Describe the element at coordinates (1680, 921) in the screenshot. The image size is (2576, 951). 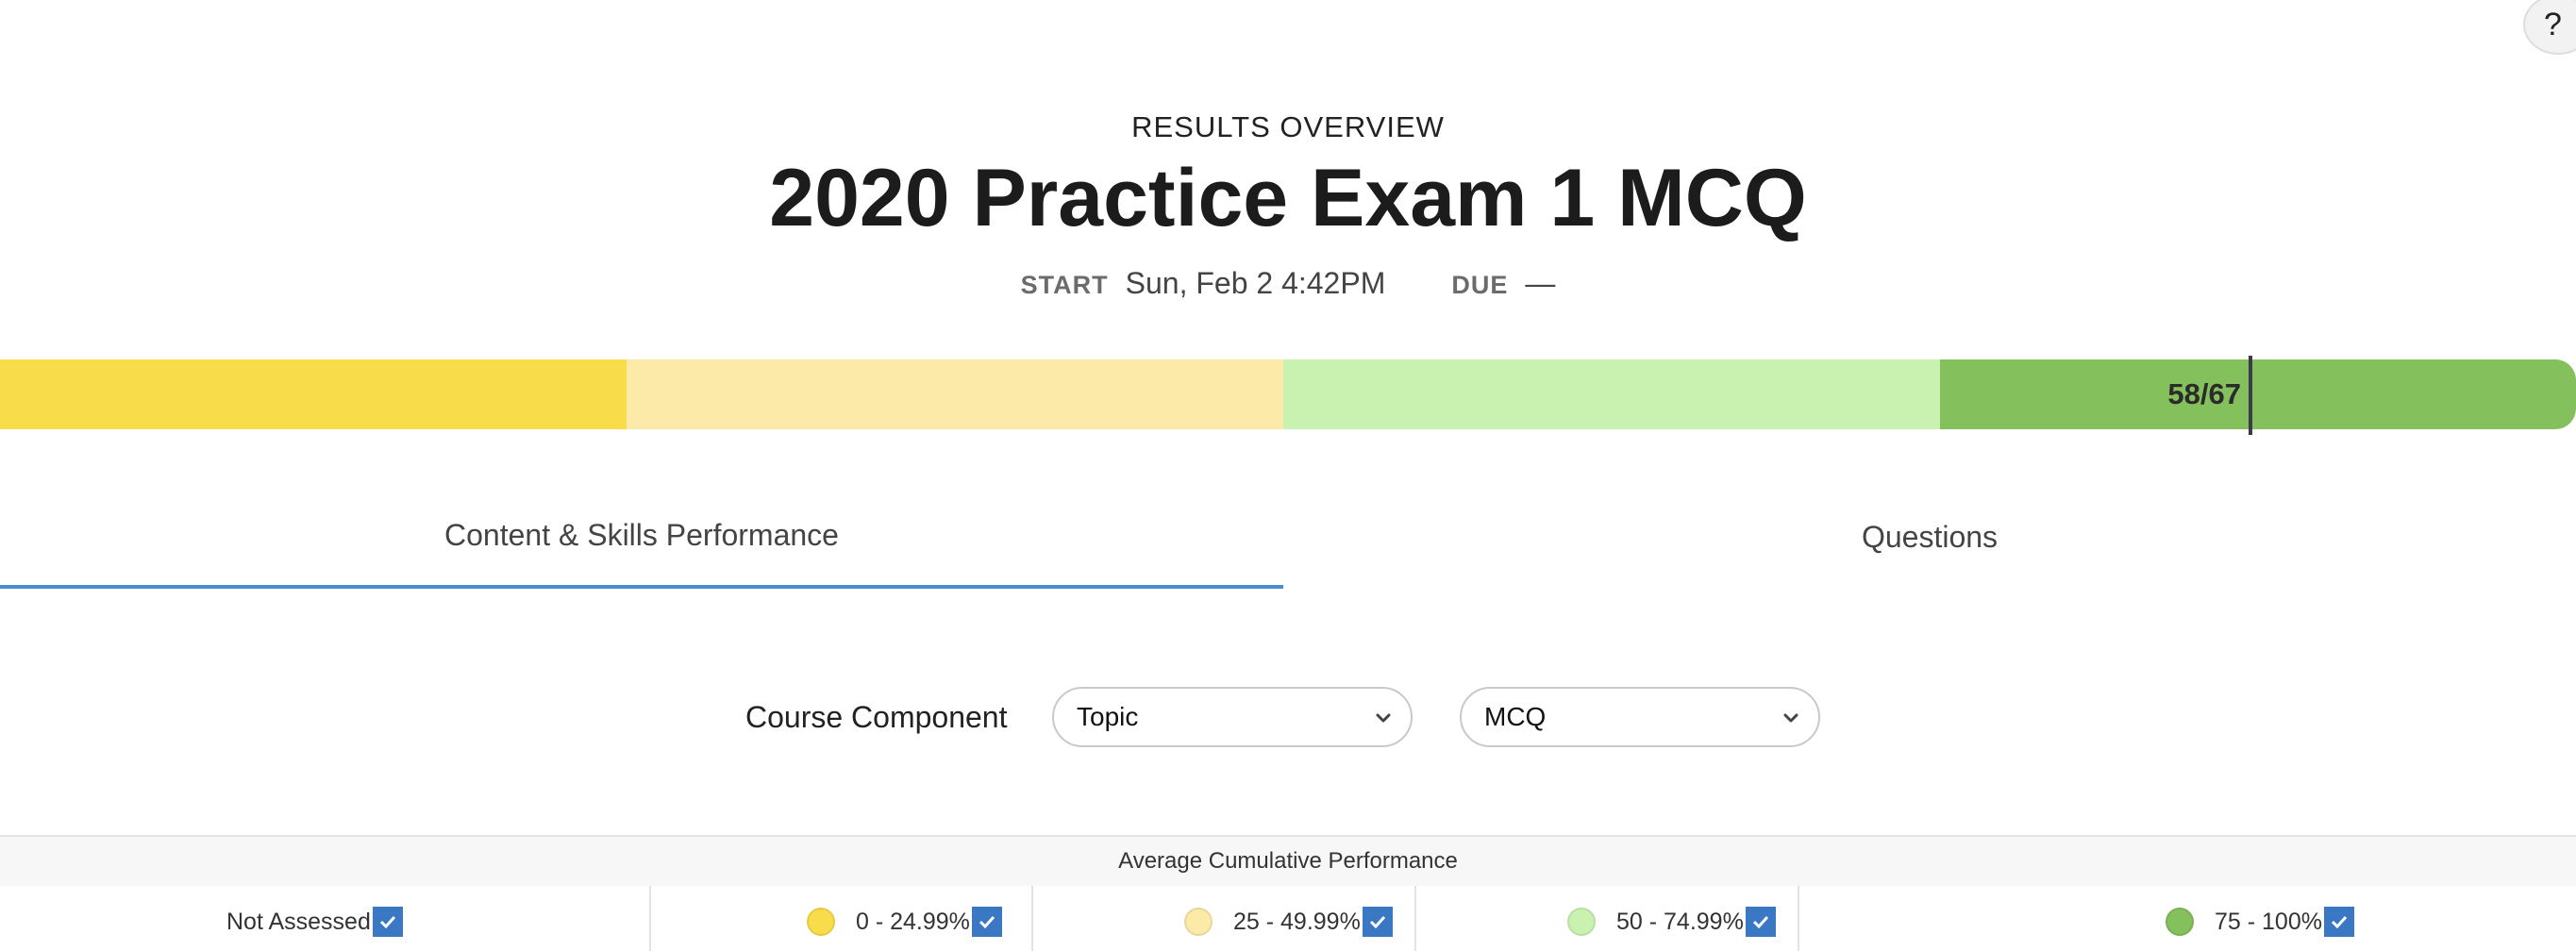
I see `legend-label: 50 - 74.99%` at that location.